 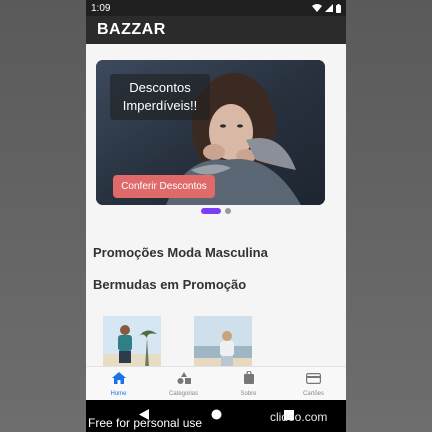 I want to click on carousel-indicator, so click(x=216, y=212).